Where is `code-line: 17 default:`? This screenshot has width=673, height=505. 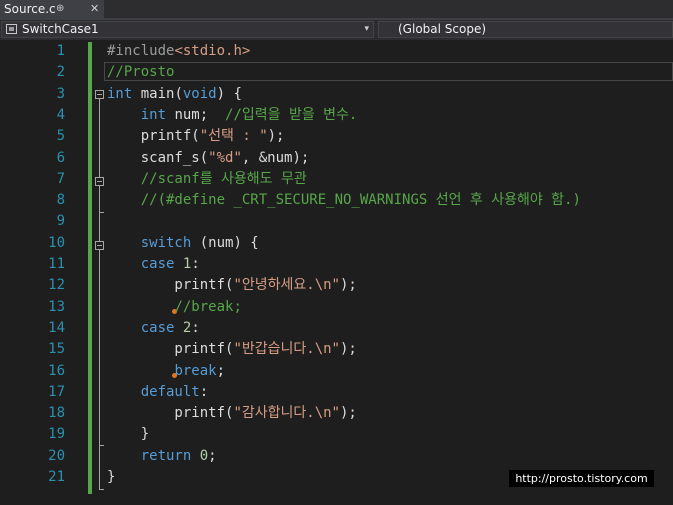 code-line: 17 default: is located at coordinates (336, 392).